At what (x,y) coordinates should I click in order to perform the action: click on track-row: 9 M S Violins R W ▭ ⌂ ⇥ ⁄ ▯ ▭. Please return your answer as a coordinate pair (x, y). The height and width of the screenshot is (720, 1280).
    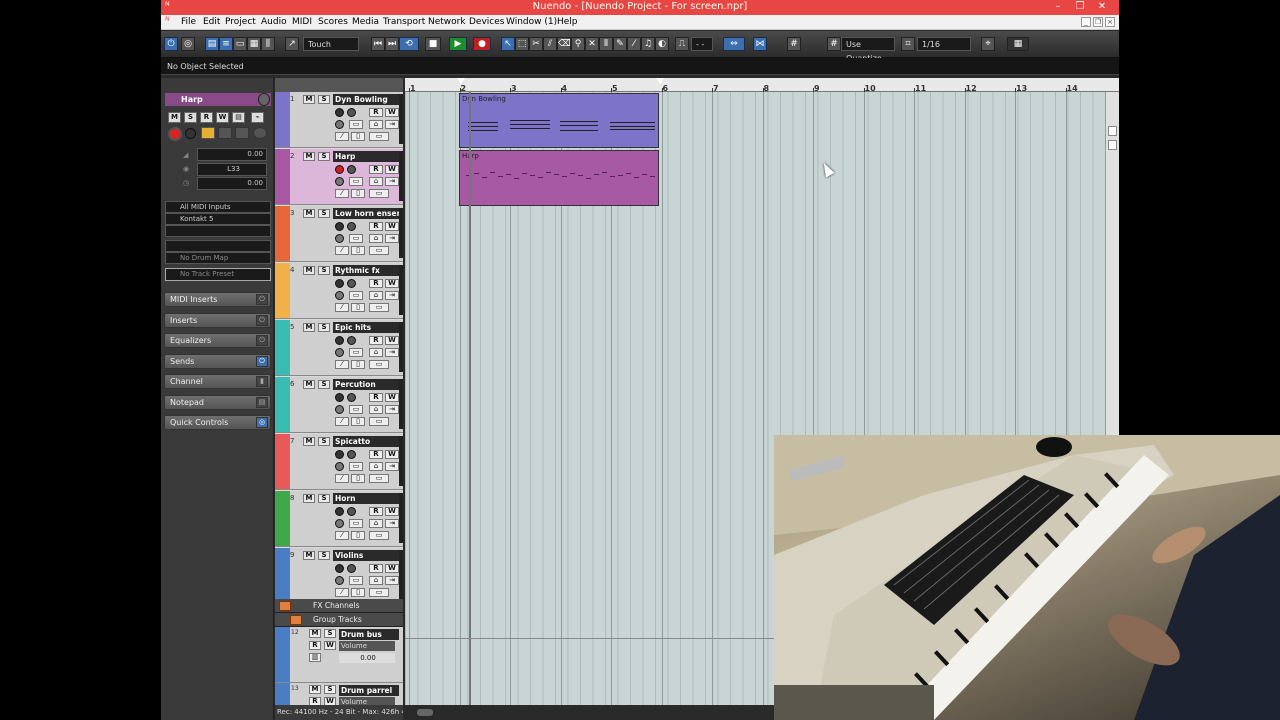
    Looking at the image, I should click on (339, 576).